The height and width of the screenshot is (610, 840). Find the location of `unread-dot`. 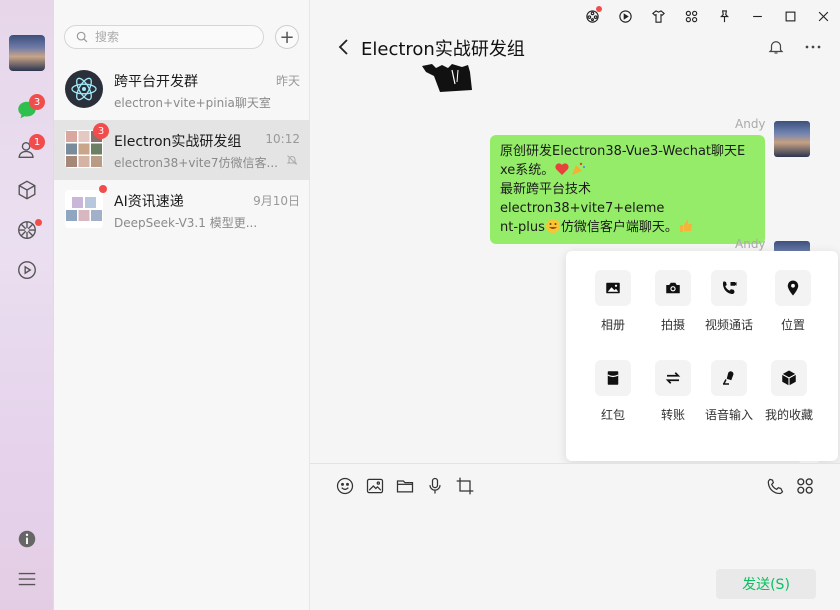

unread-dot is located at coordinates (103, 189).